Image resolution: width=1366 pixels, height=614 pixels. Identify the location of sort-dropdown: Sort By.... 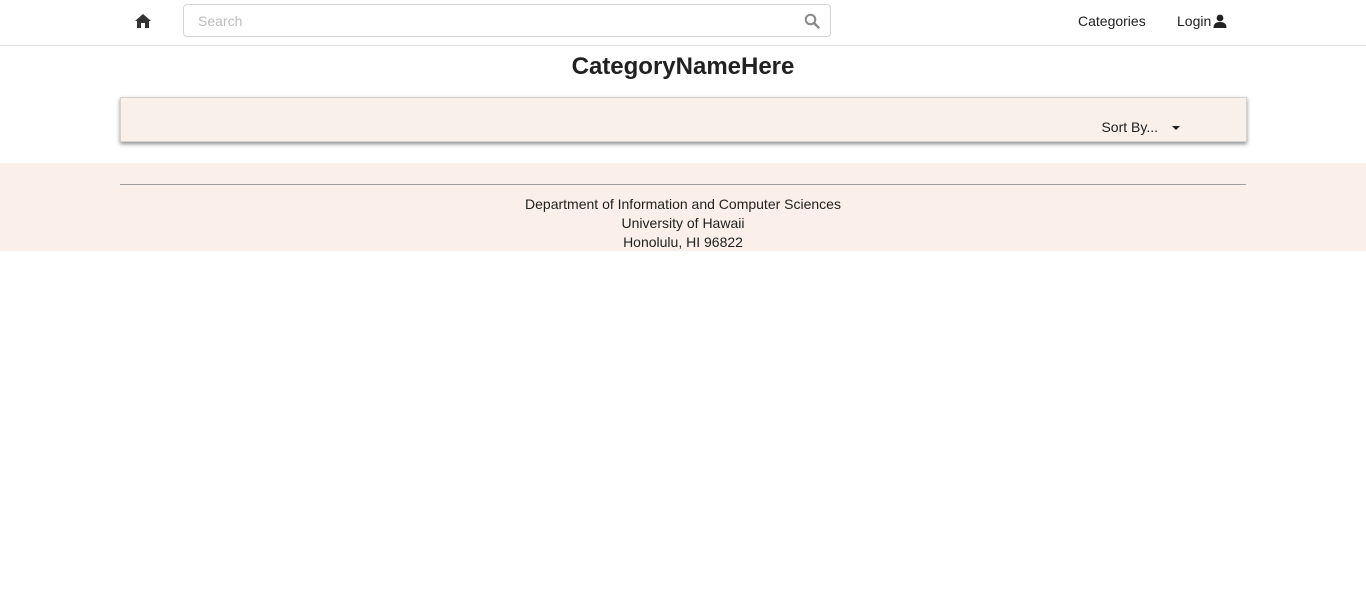
(1140, 127).